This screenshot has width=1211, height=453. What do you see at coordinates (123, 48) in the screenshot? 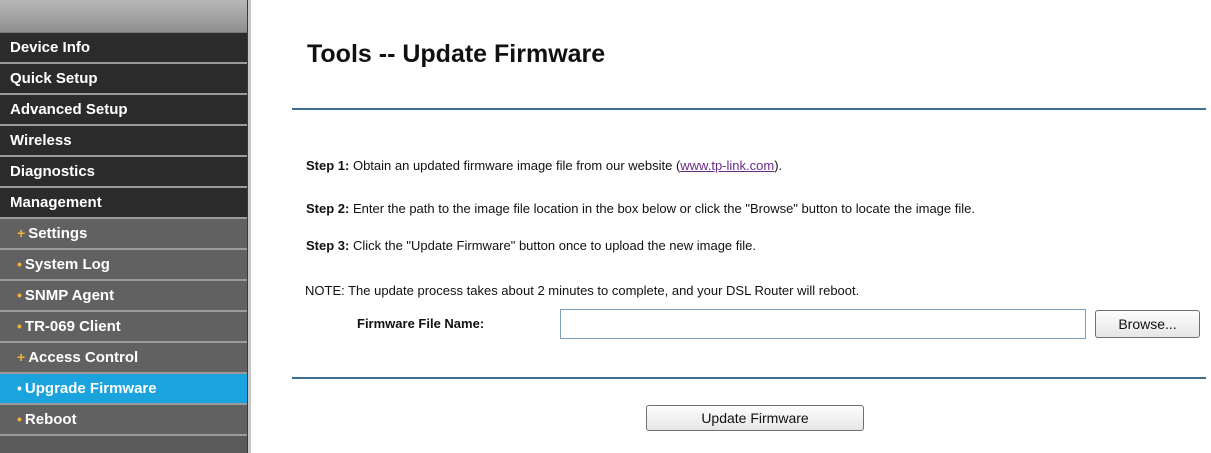
I see `sidebar-item-device-info: Device Info` at bounding box center [123, 48].